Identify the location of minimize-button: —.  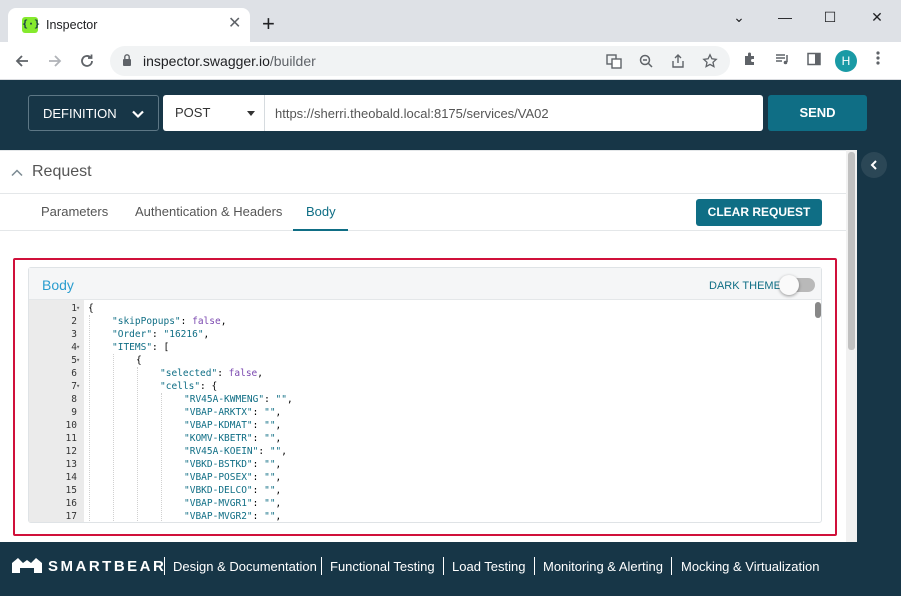
(785, 17).